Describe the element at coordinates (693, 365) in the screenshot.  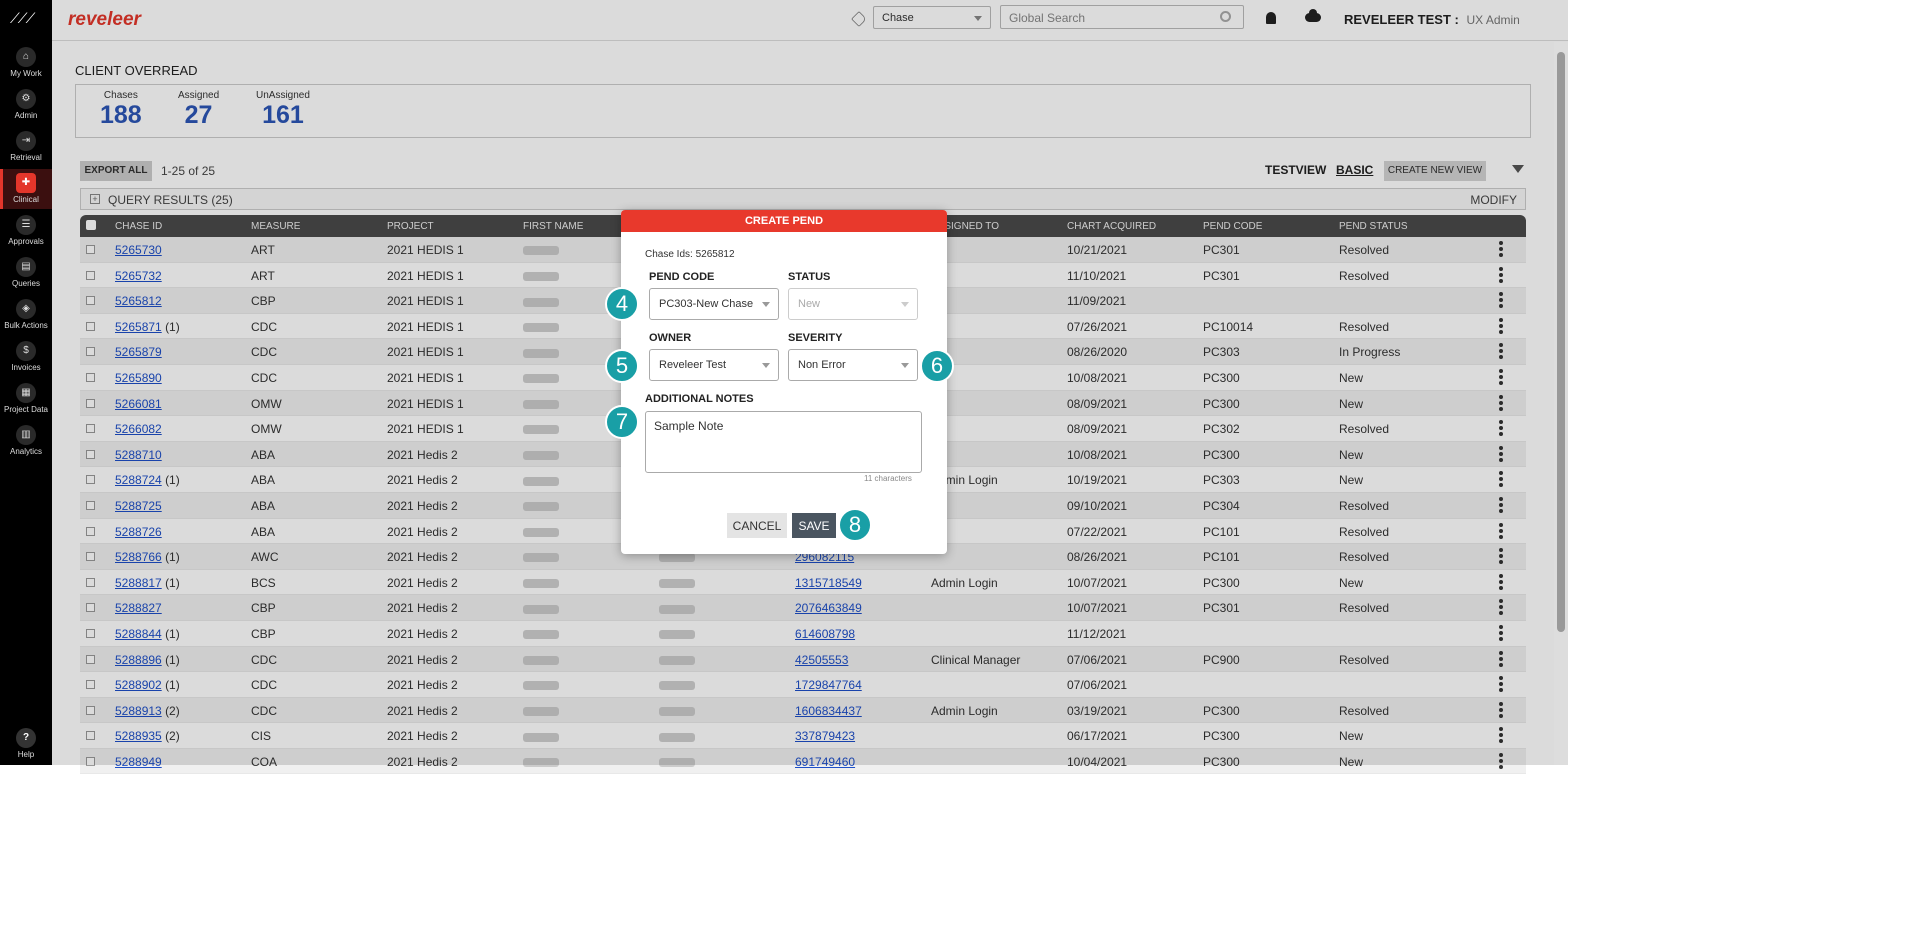
I see `owner-value: Reveleer Test` at that location.